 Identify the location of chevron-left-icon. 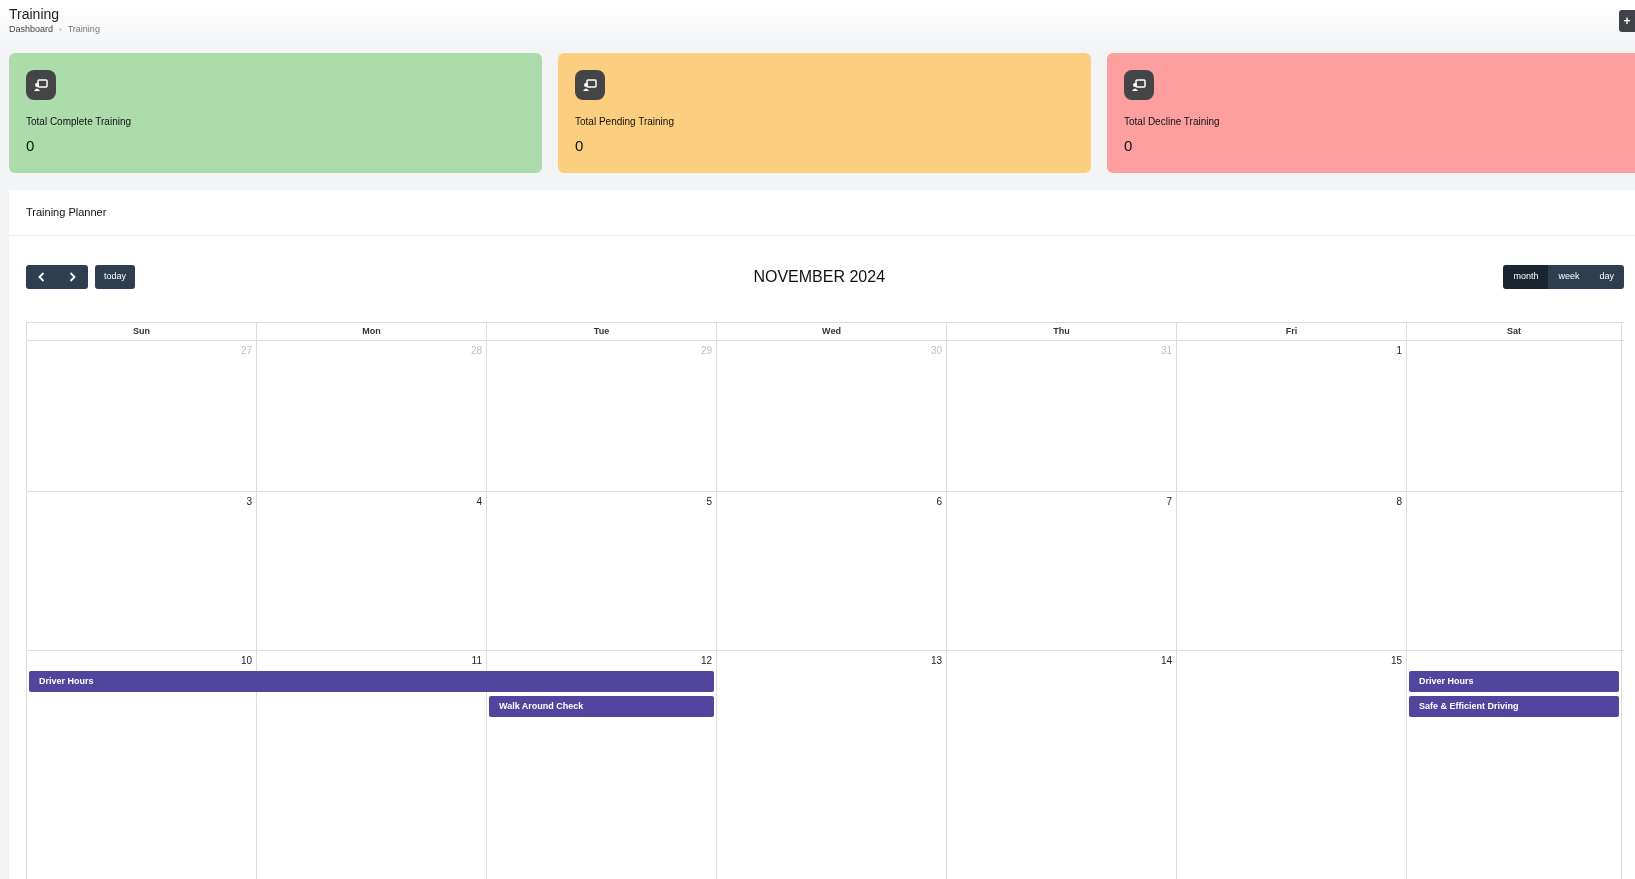
(41, 277).